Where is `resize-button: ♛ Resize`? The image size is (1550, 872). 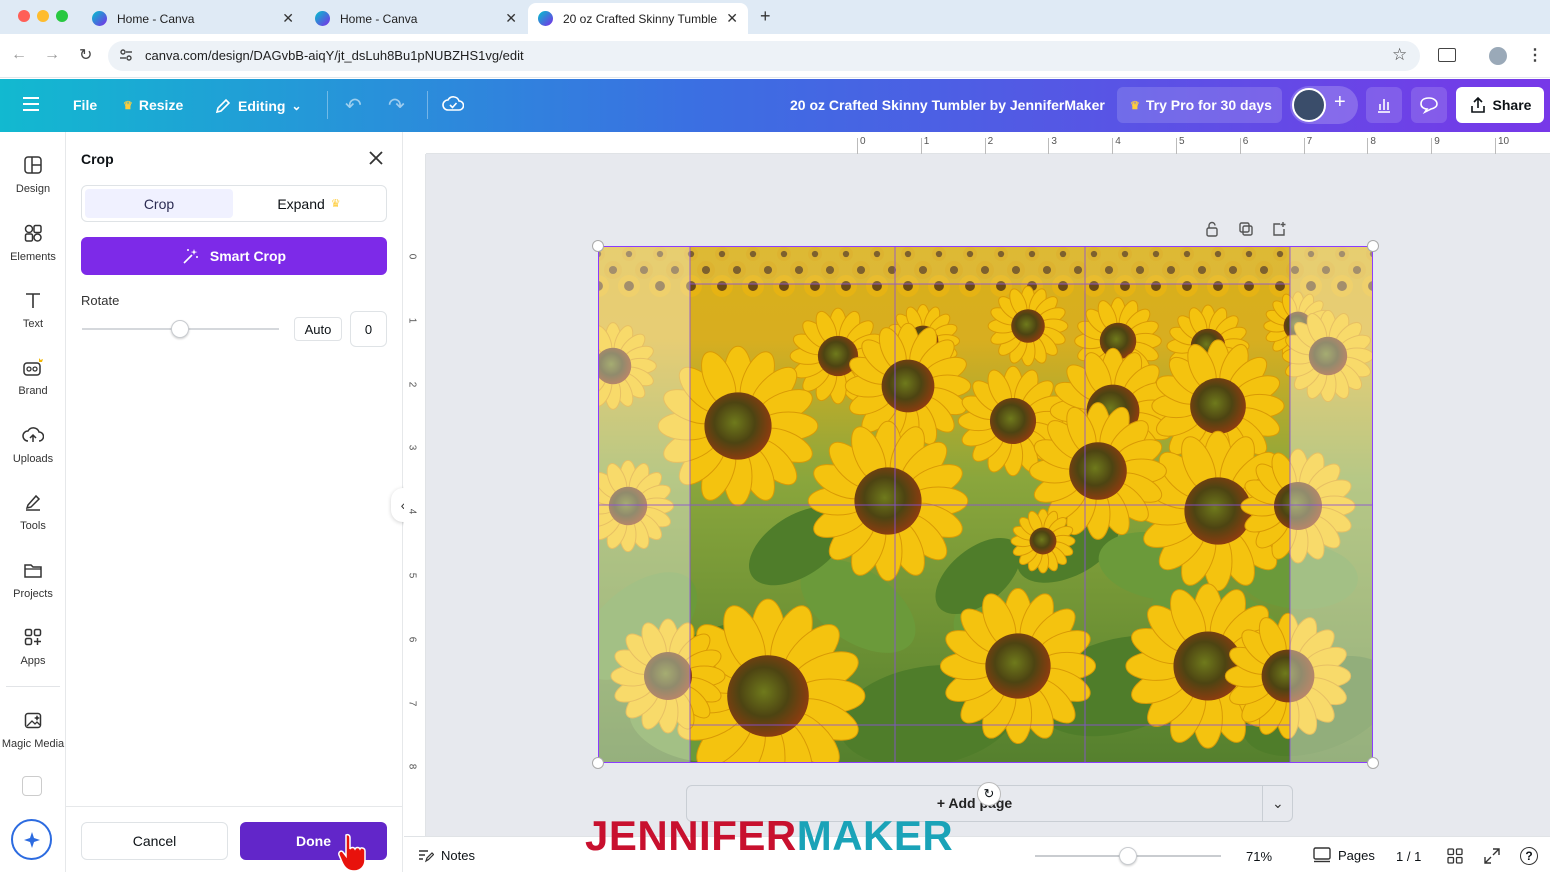
resize-button: ♛ Resize is located at coordinates (153, 105).